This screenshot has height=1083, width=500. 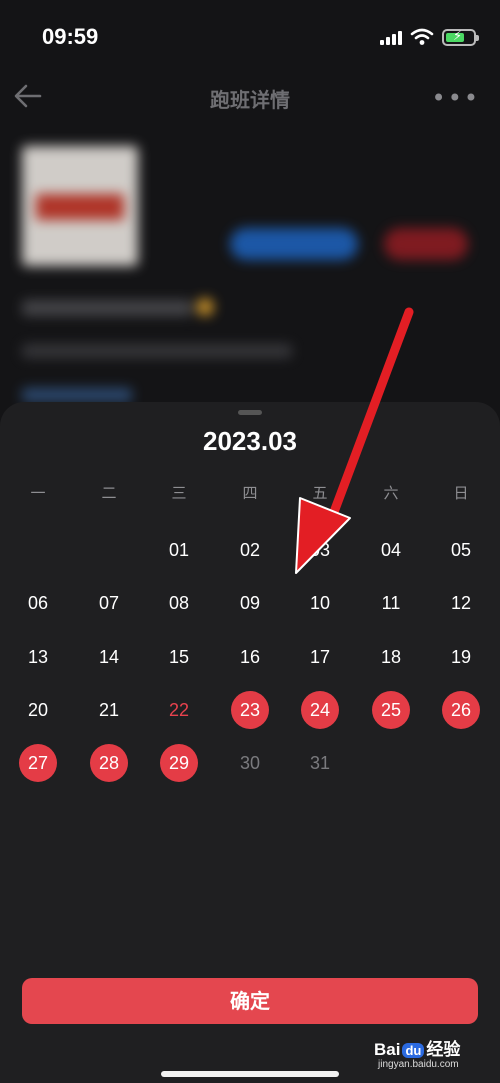 What do you see at coordinates (77, 395) in the screenshot?
I see `blurred-tag-line` at bounding box center [77, 395].